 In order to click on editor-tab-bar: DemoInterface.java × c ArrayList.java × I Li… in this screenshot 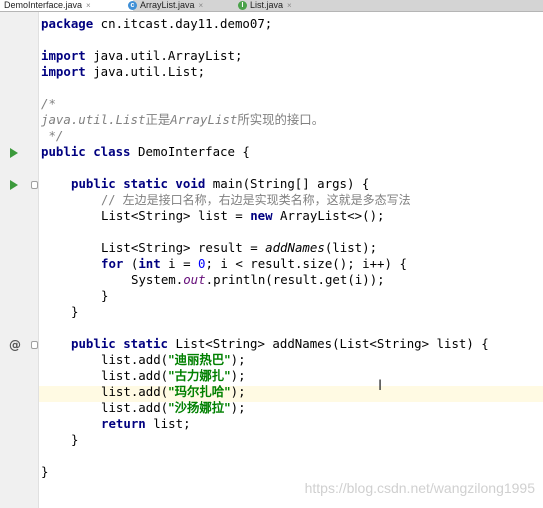, I will do `click(271, 6)`.